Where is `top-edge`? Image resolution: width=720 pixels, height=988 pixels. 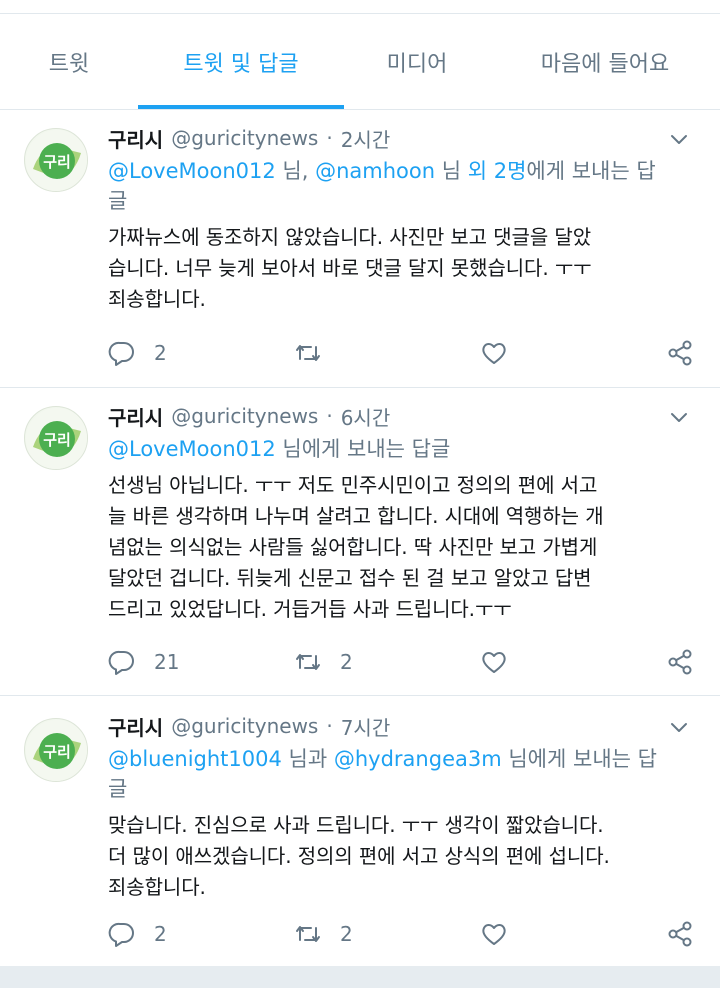
top-edge is located at coordinates (360, 7).